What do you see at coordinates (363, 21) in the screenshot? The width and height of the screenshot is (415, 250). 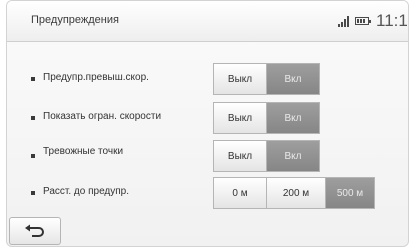 I see `battery-icon` at bounding box center [363, 21].